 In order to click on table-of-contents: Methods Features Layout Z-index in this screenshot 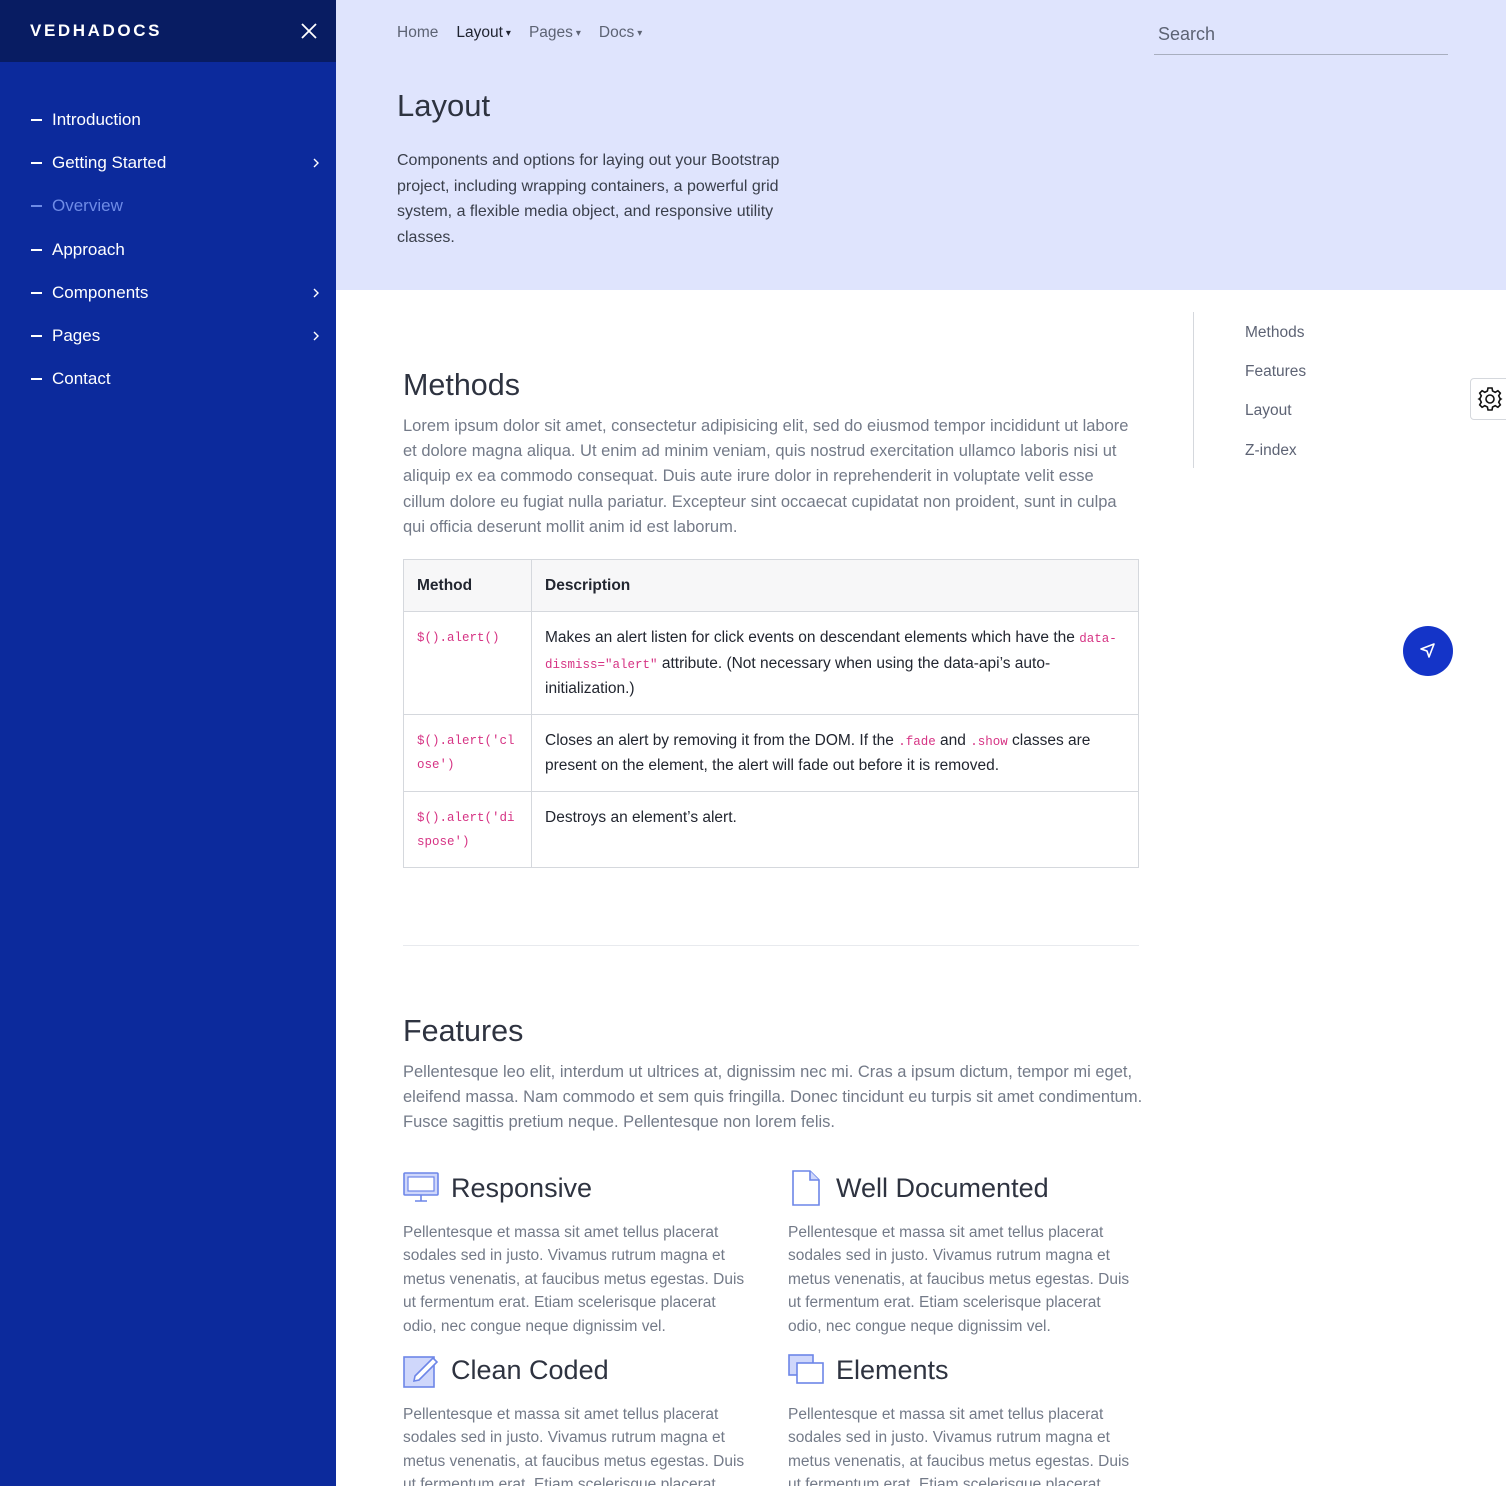, I will do `click(1273, 390)`.